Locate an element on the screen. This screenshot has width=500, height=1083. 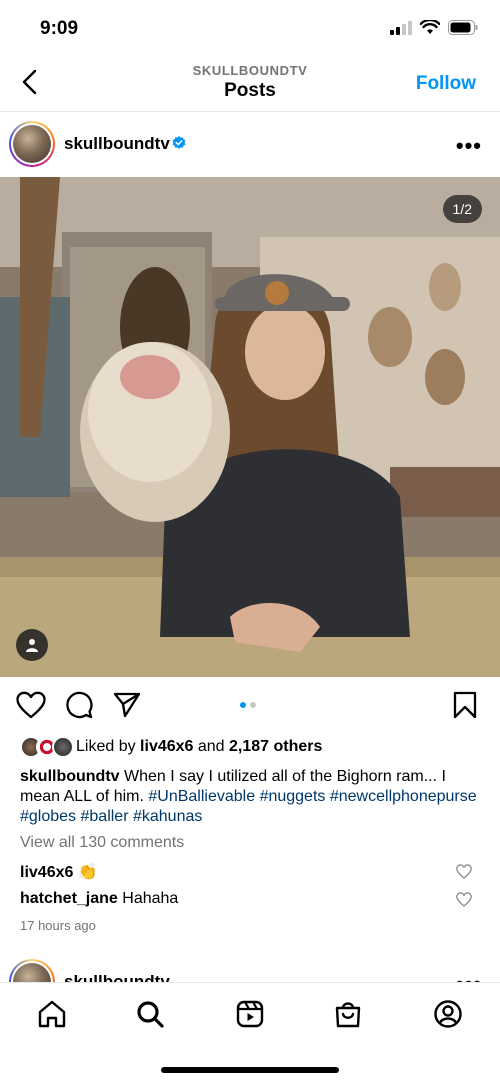
likes-connector: and is located at coordinates (211, 746).